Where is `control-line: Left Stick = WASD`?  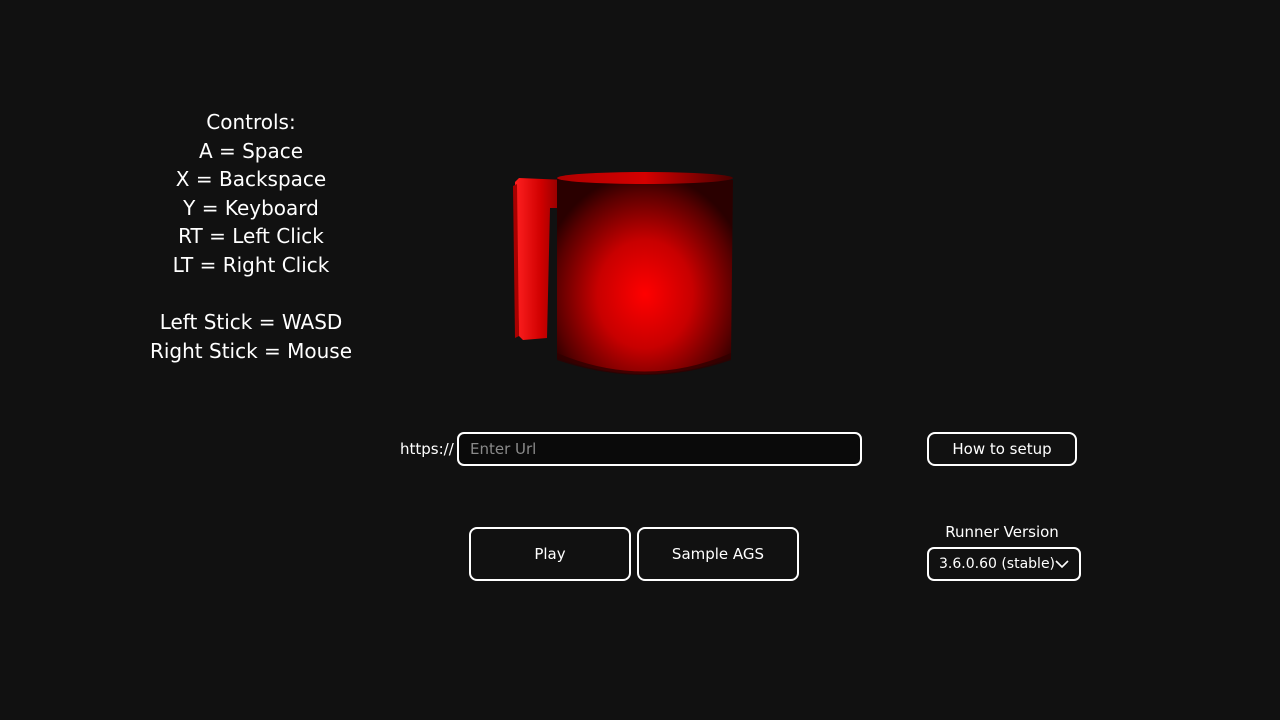
control-line: Left Stick = WASD is located at coordinates (251, 322).